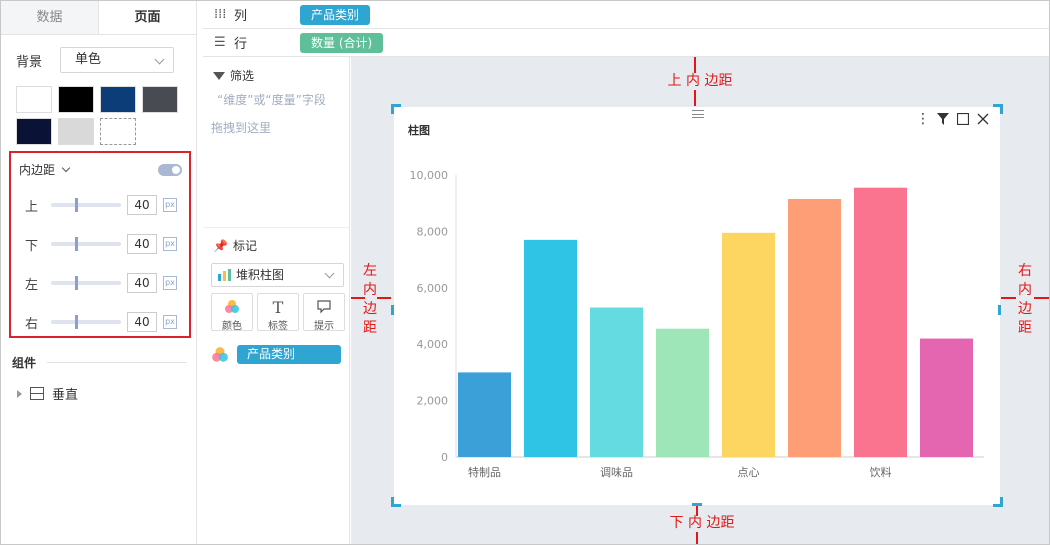 This screenshot has height=545, width=1050. I want to click on padding-title-label: 内边距, so click(37, 170).